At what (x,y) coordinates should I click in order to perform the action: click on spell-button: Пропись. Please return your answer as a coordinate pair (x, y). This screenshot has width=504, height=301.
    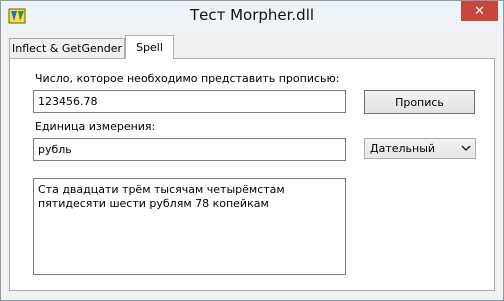
    Looking at the image, I should click on (419, 102).